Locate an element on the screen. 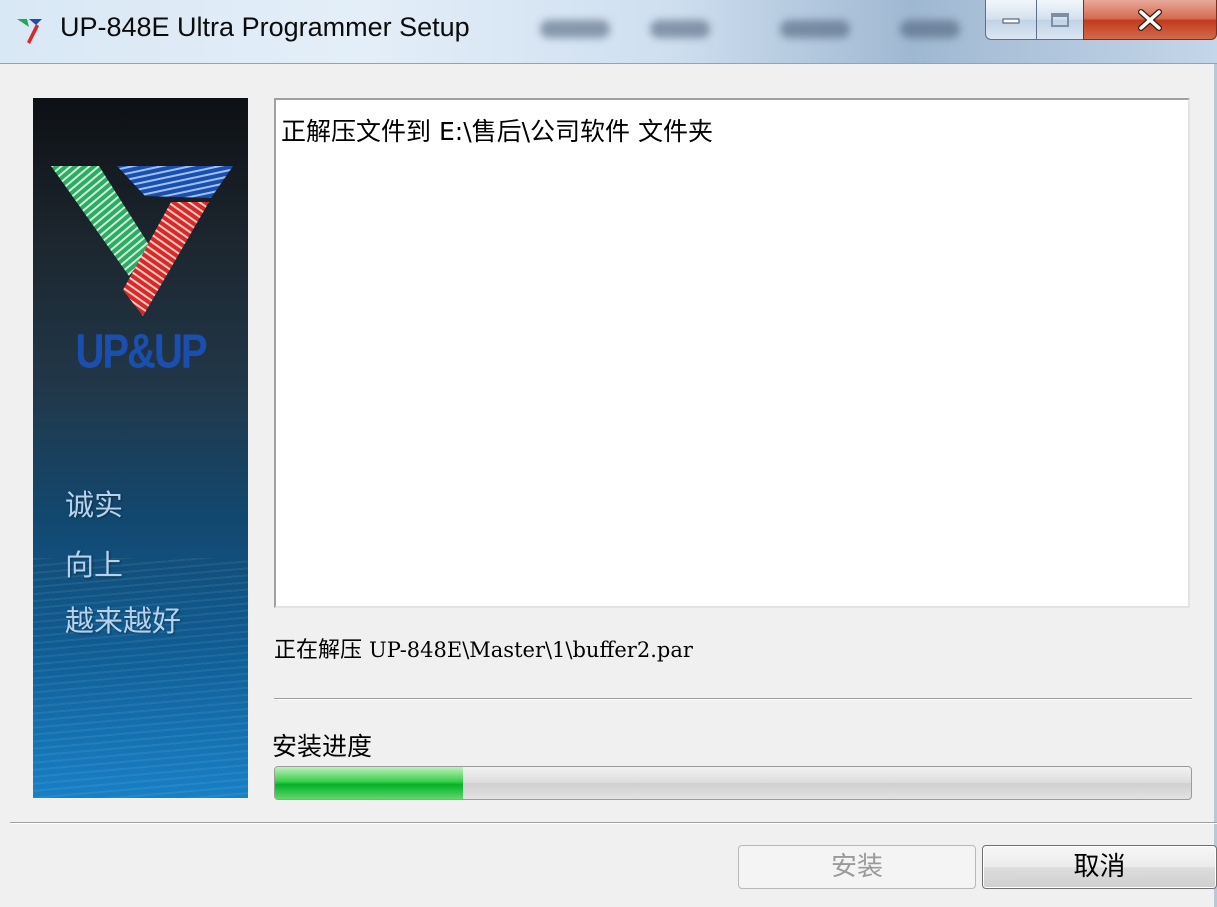 This screenshot has width=1217, height=907. log-line: 正解压文件到 E:\售后\公司软件 文件夹 is located at coordinates (497, 130).